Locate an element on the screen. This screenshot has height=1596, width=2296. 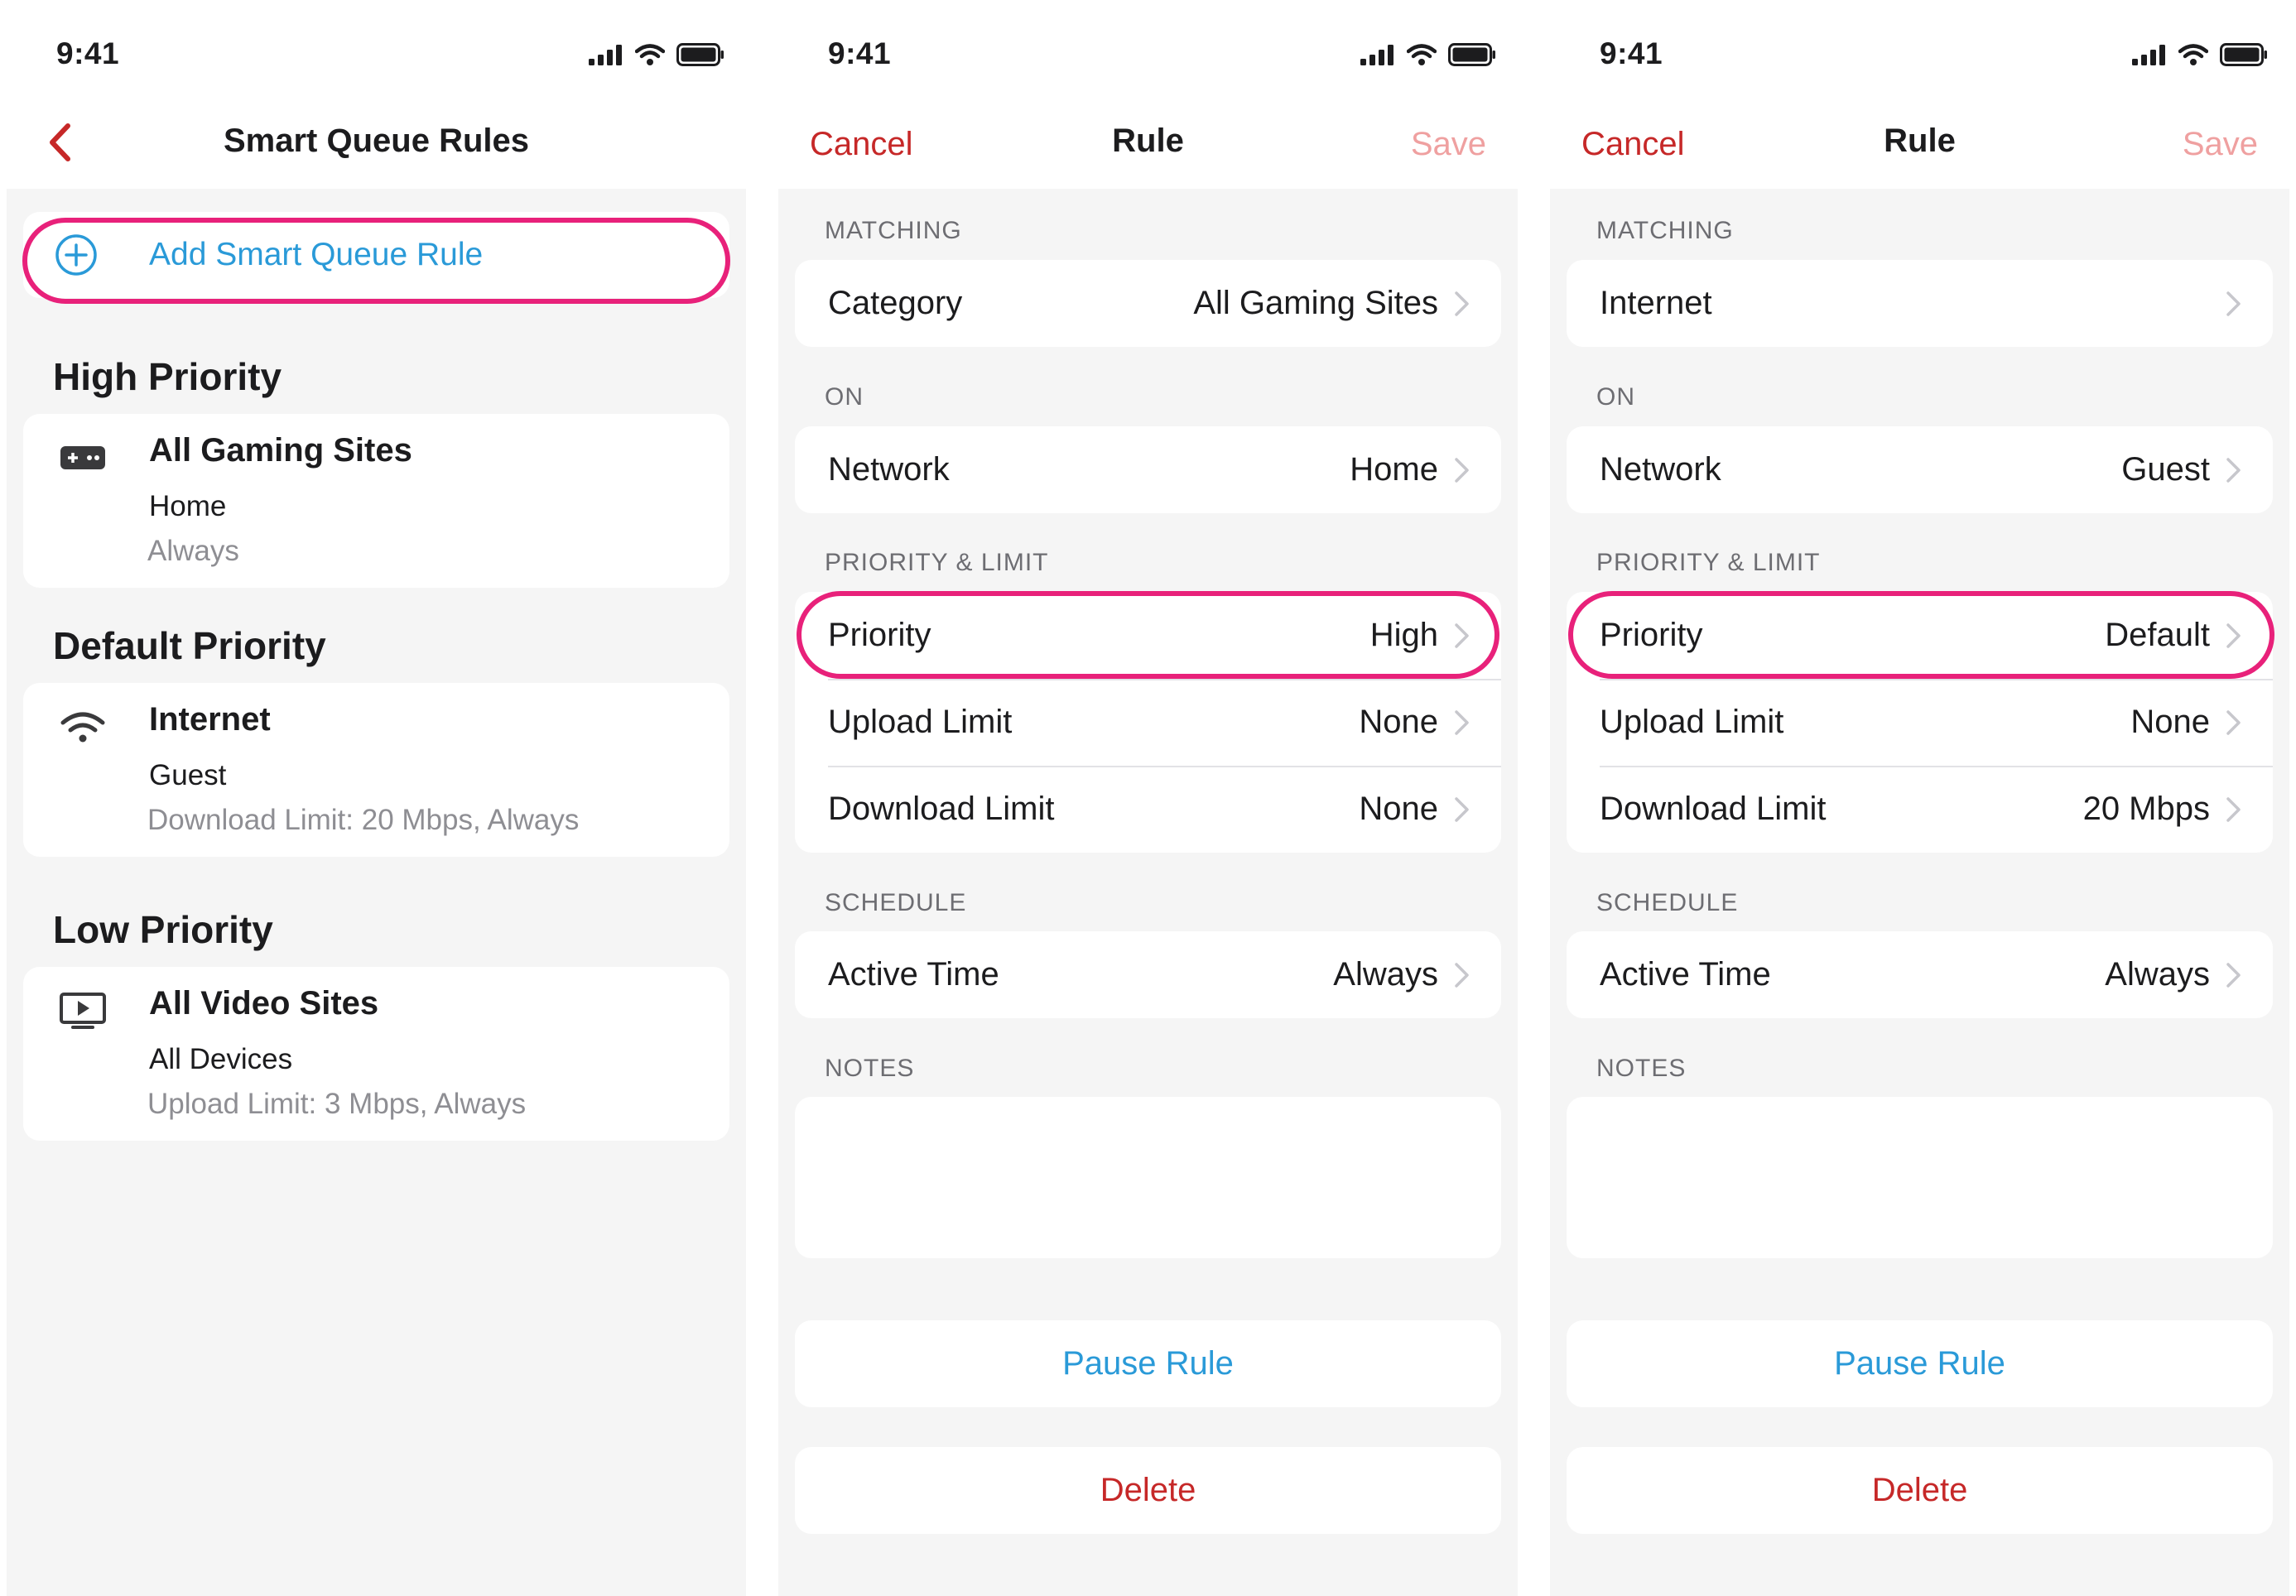
rule-detail: Upload Limit: 3 Mbps, Always is located at coordinates (337, 1104).